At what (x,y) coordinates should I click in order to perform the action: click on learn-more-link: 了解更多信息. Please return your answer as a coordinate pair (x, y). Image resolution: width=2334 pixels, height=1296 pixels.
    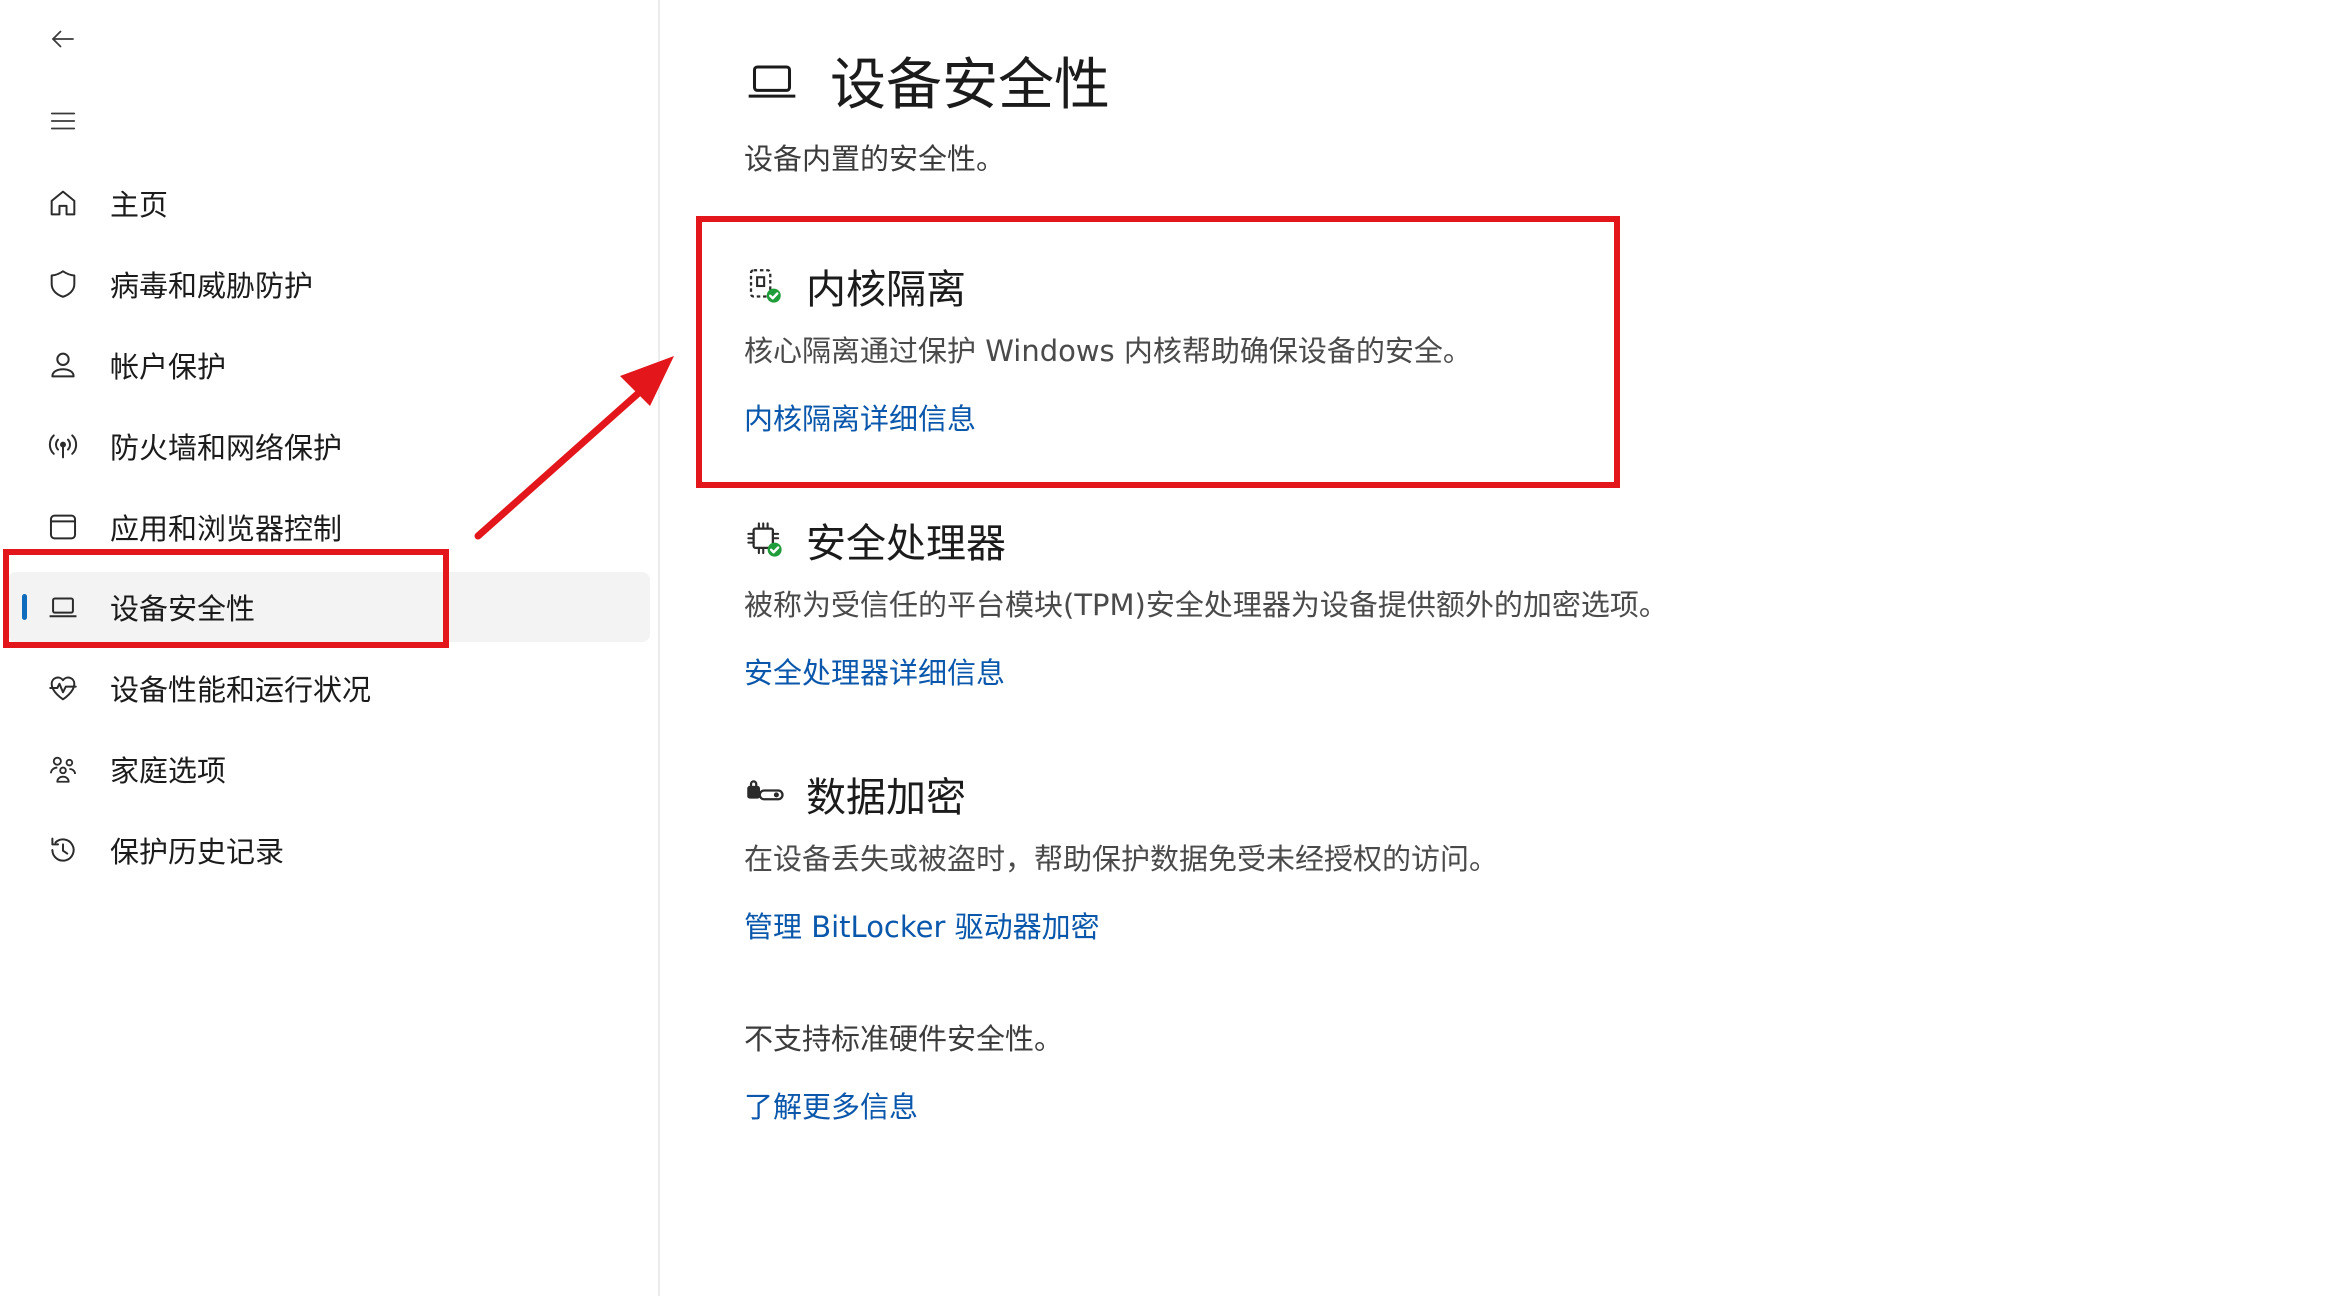
    Looking at the image, I should click on (831, 1105).